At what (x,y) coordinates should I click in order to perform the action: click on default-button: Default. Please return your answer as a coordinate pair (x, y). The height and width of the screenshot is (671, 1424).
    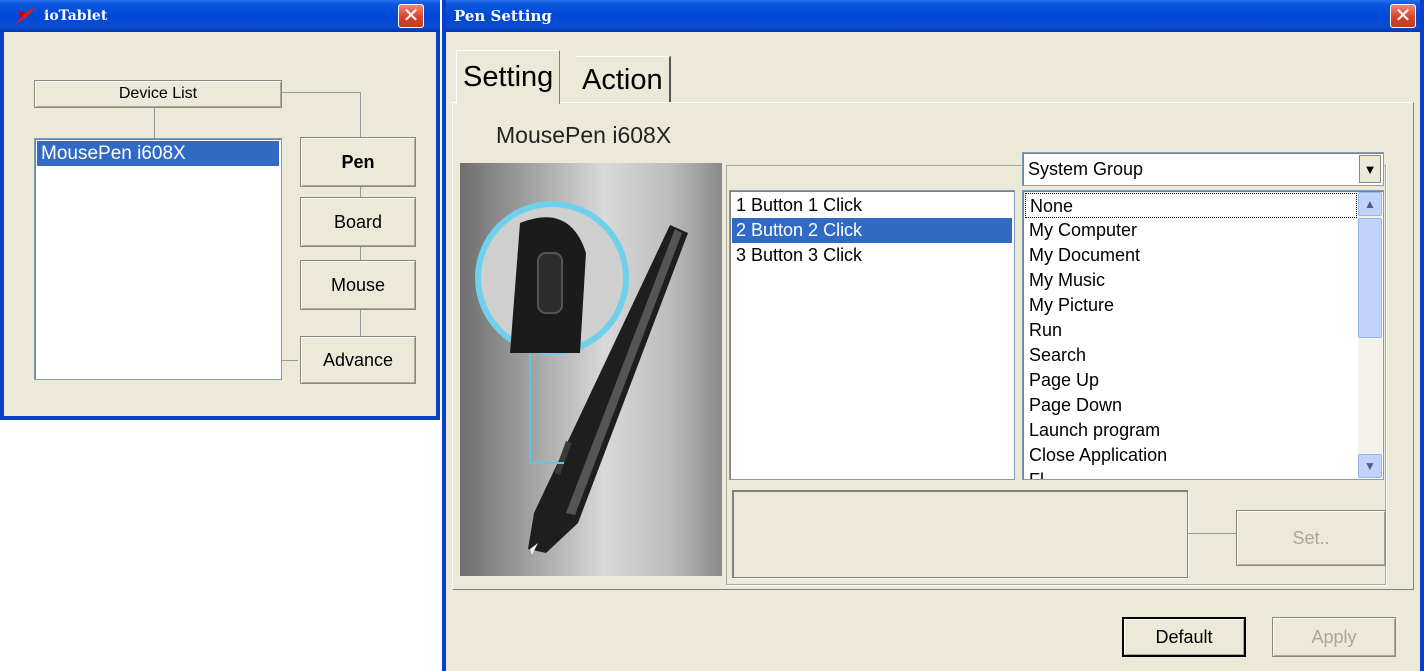
    Looking at the image, I should click on (1184, 637).